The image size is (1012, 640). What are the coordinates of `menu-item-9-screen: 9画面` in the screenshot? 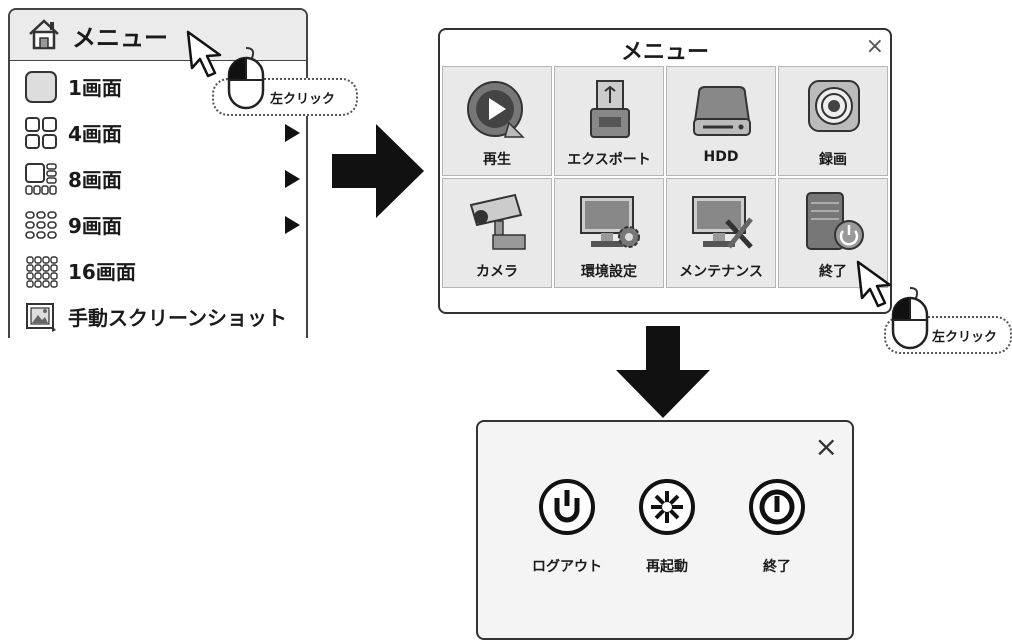 It's located at (158, 224).